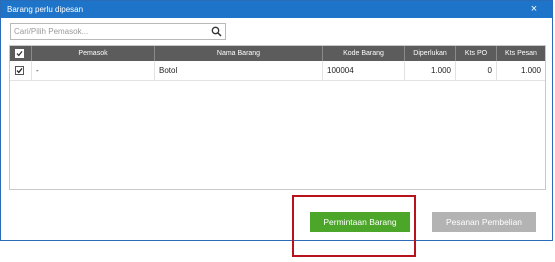 The height and width of the screenshot is (262, 555). I want to click on cell-pemasok: -, so click(93, 70).